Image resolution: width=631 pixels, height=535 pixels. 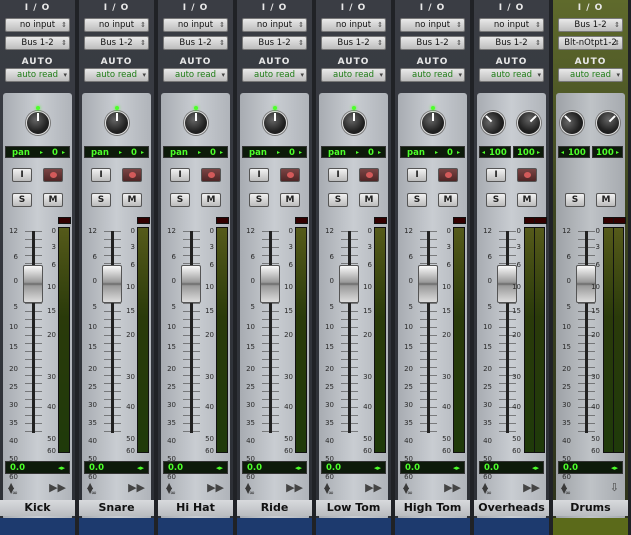 I want to click on pan-left-knob, so click(x=572, y=123).